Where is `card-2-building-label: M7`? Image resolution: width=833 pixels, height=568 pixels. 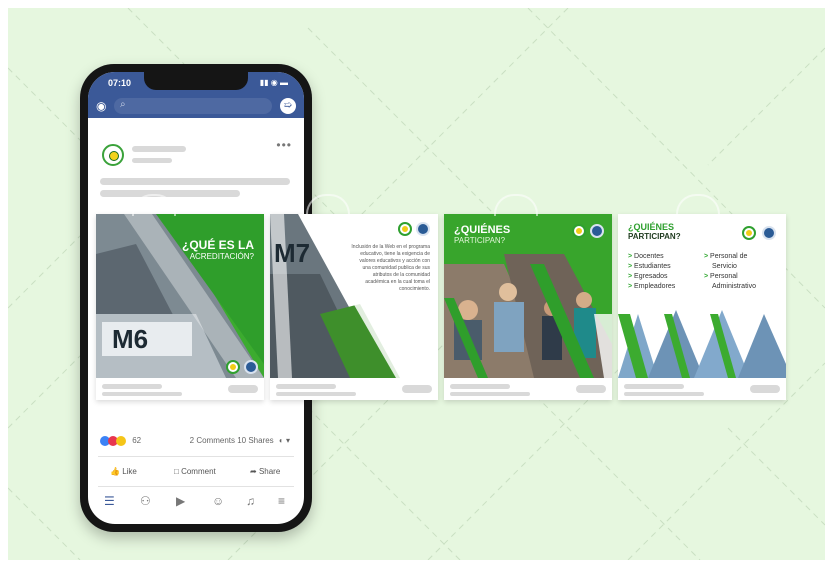
card-2-building-label: M7 is located at coordinates (292, 253).